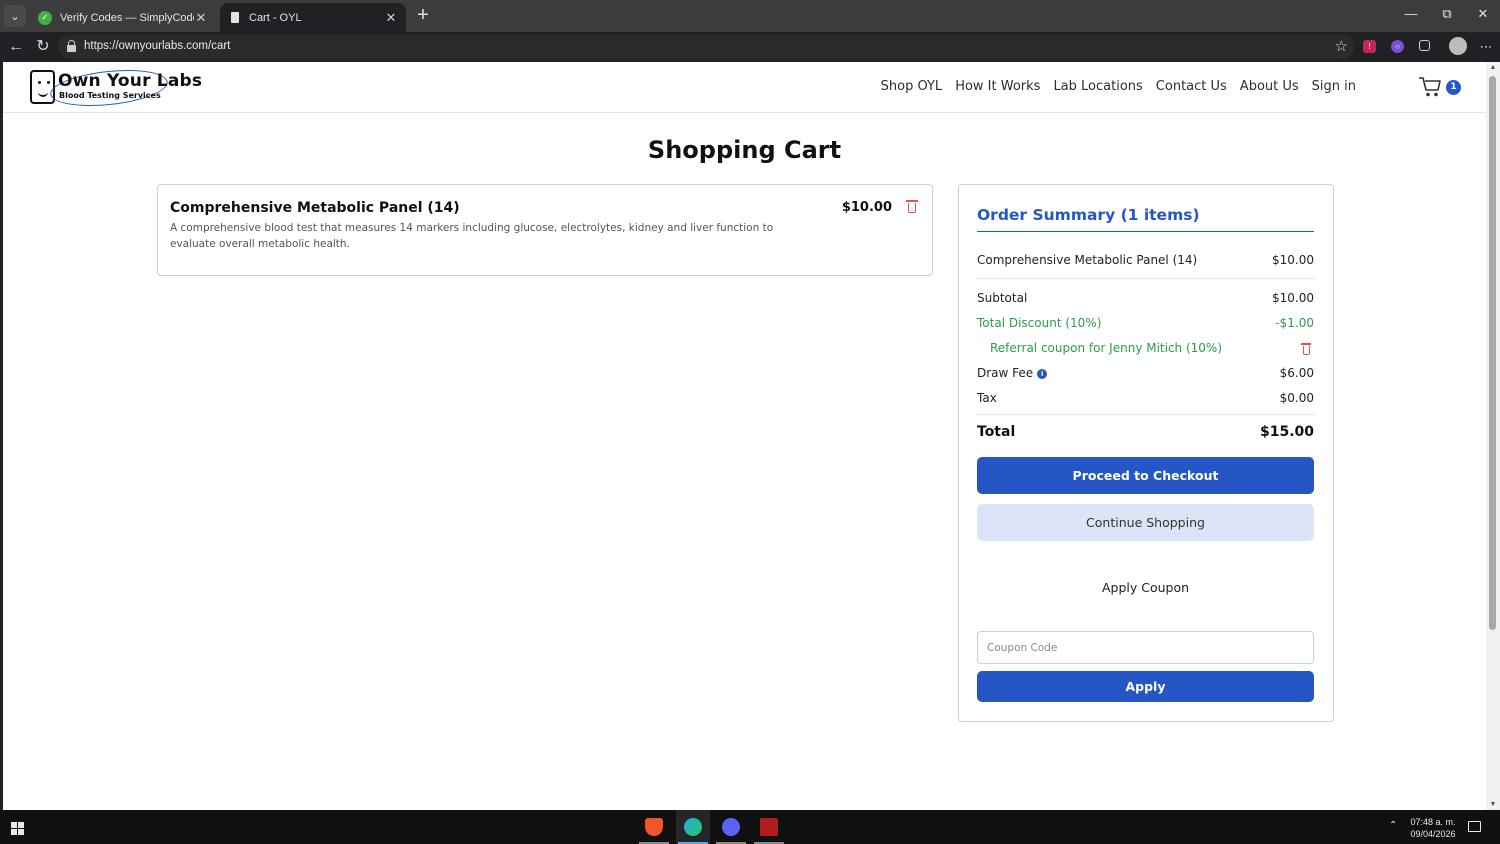 This screenshot has height=844, width=1500. Describe the element at coordinates (1483, 14) in the screenshot. I see `close-window-icon: ✕` at that location.